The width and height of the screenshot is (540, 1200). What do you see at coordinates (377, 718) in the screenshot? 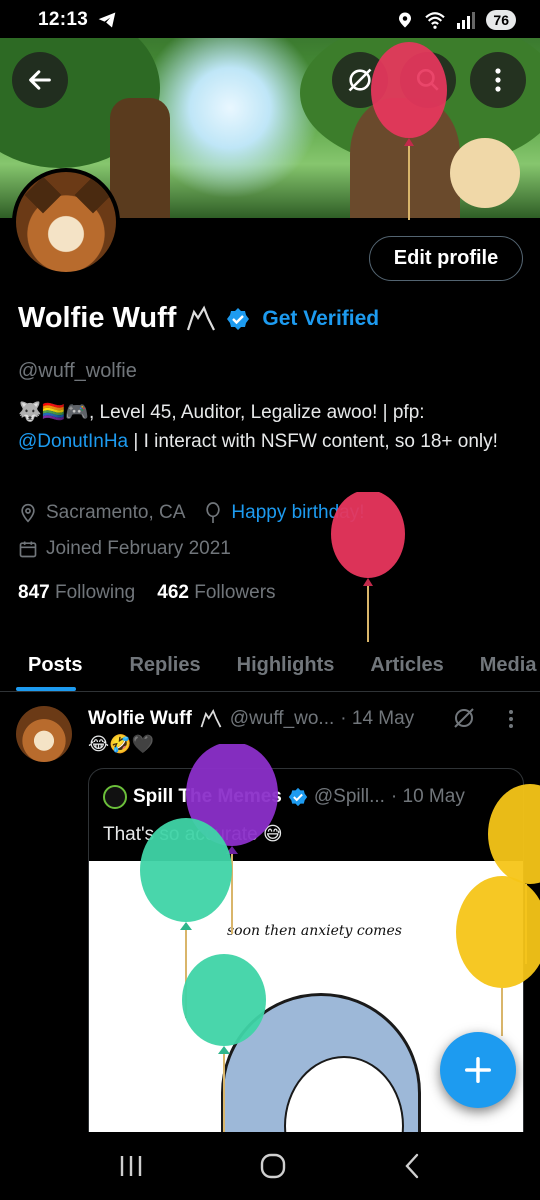
I see `post-date: · 14 May` at bounding box center [377, 718].